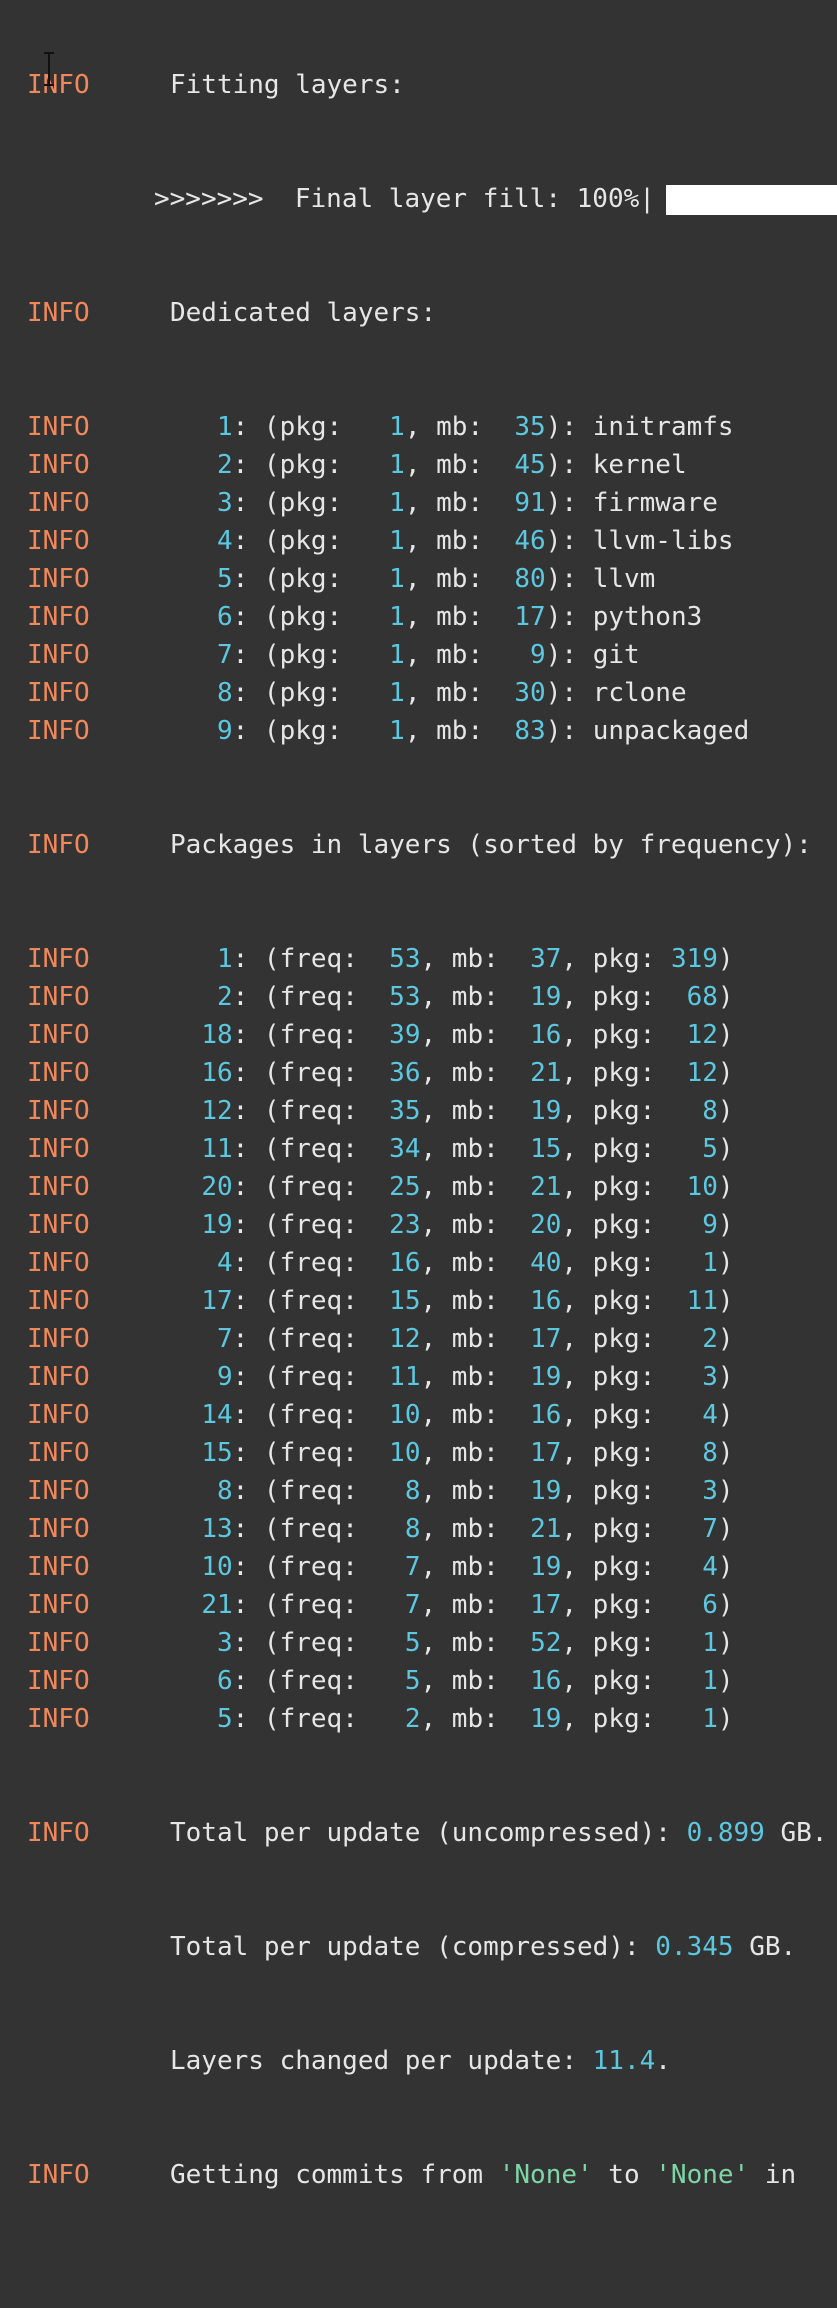 The height and width of the screenshot is (2308, 837). What do you see at coordinates (405, 1301) in the screenshot?
I see `frequency: 15` at bounding box center [405, 1301].